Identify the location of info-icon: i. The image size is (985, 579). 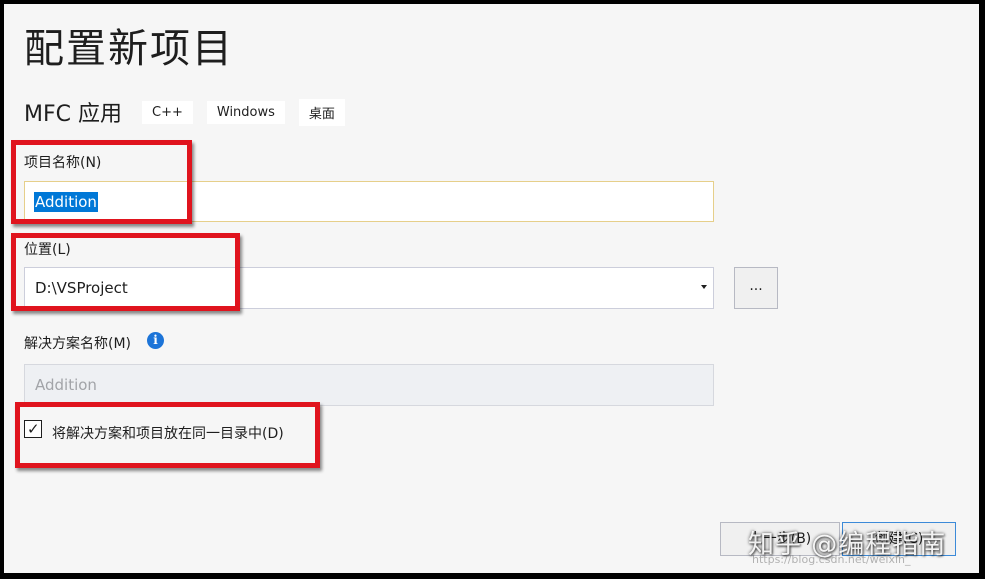
(155, 340).